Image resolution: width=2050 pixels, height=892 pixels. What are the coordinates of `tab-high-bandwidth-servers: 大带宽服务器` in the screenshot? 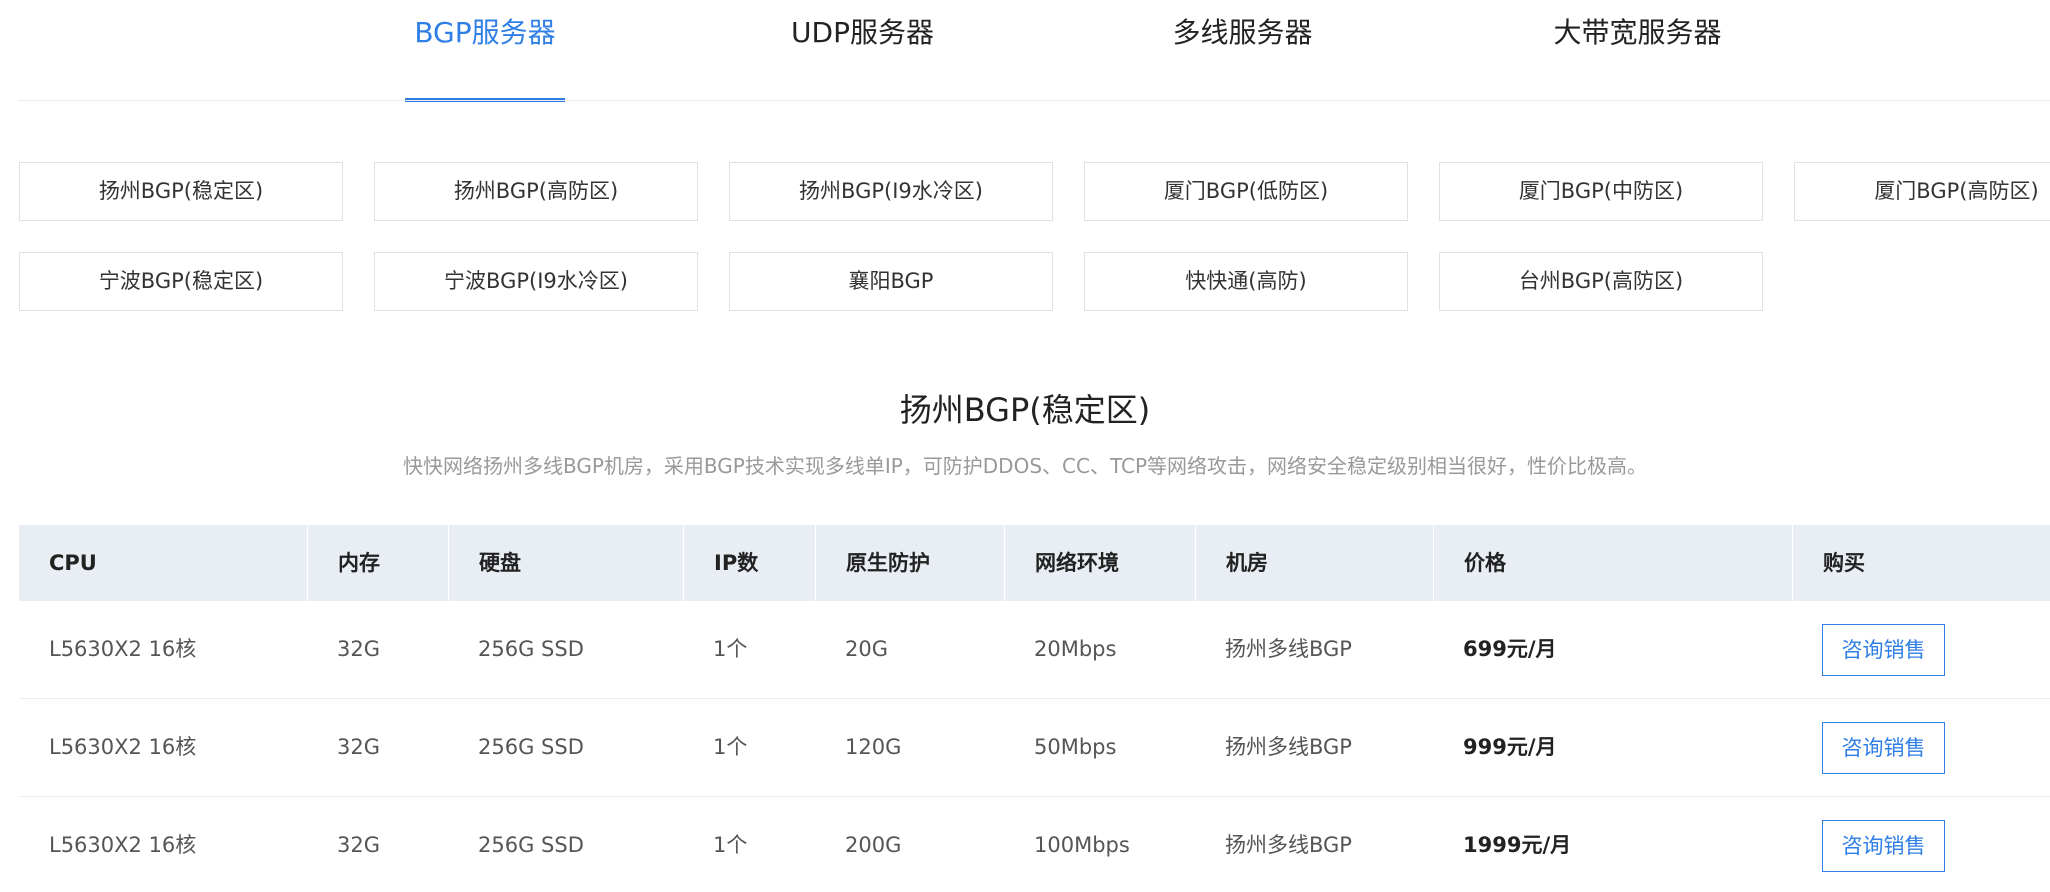 It's located at (1637, 50).